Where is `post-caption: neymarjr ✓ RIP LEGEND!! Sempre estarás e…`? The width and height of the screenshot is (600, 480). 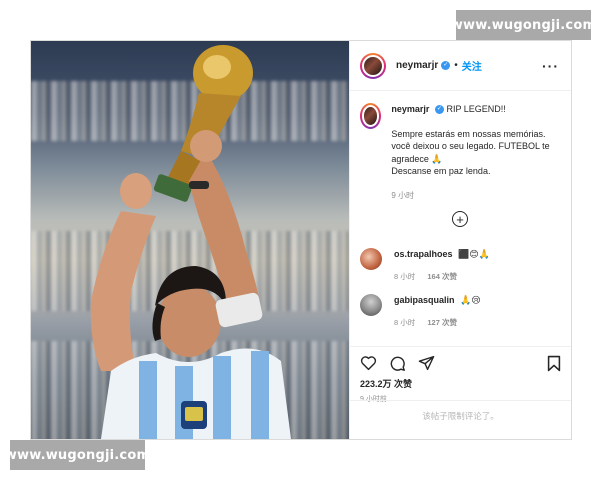 post-caption: neymarjr ✓ RIP LEGEND!! Sempre estarás e… is located at coordinates (460, 146).